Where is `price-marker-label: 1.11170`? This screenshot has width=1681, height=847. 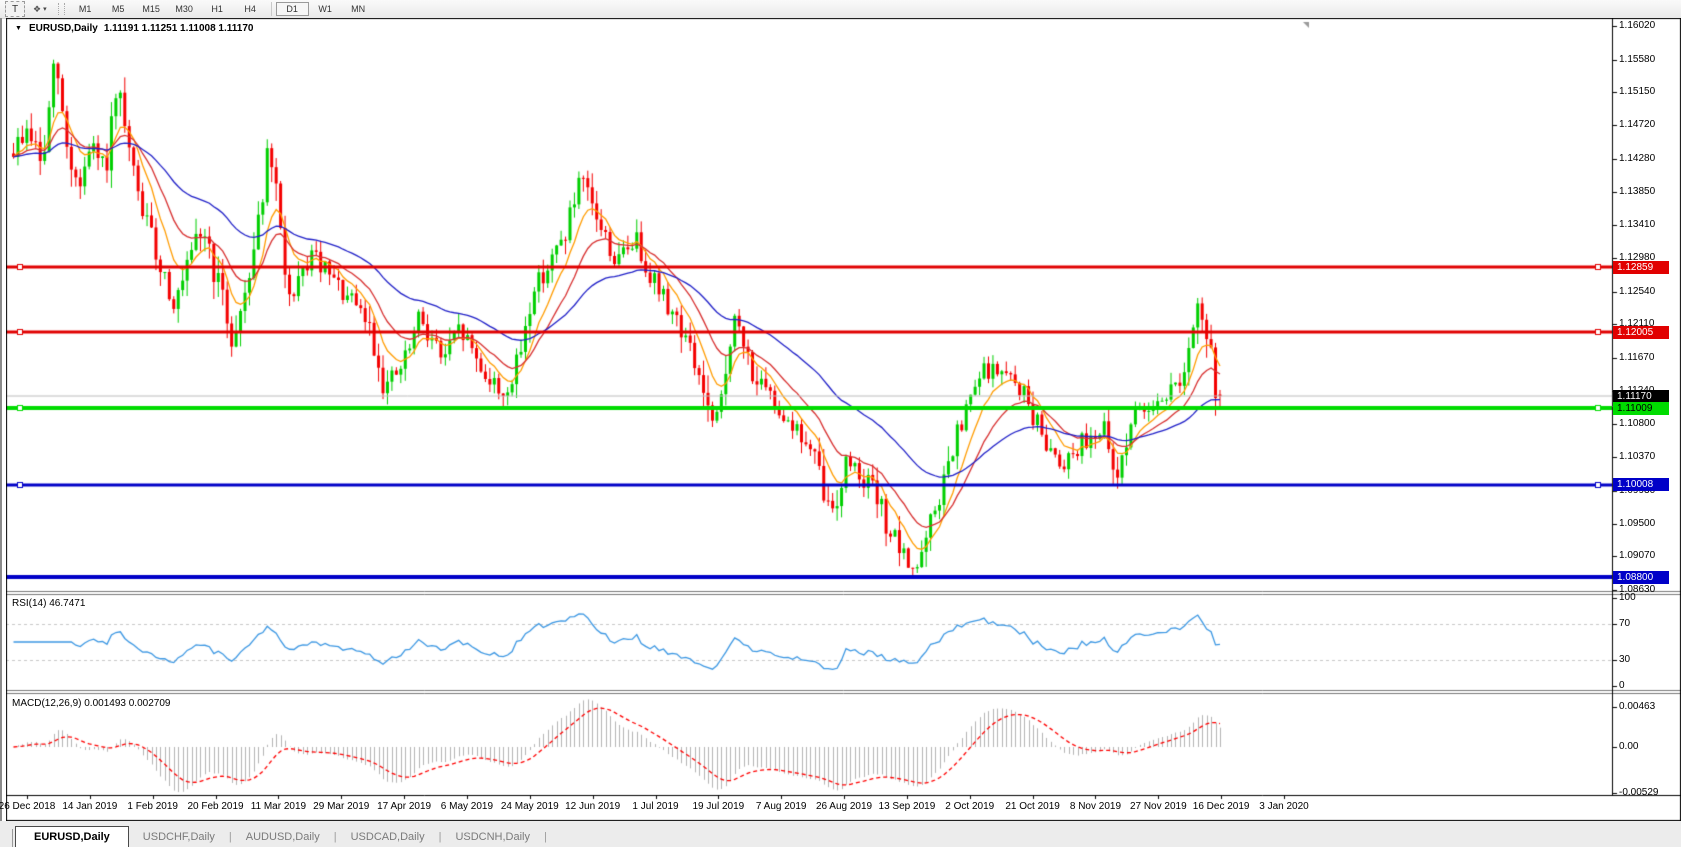 price-marker-label: 1.11170 is located at coordinates (1641, 396).